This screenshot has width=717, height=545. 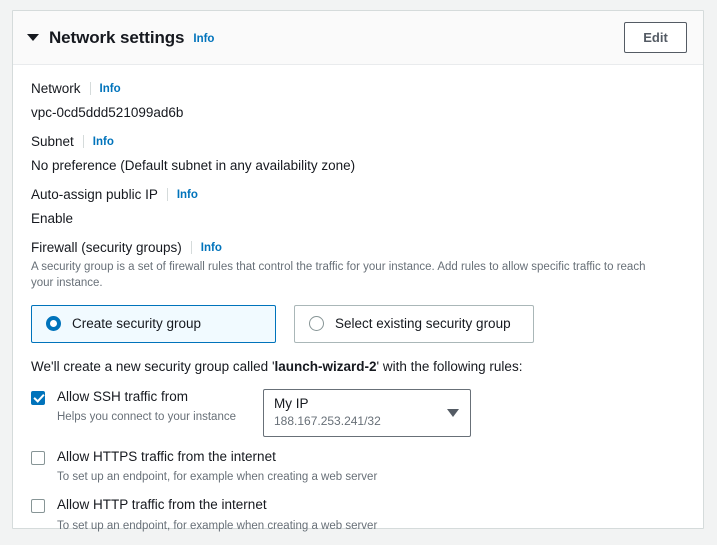 What do you see at coordinates (106, 247) in the screenshot?
I see `firewall-label: Firewall (security groups)` at bounding box center [106, 247].